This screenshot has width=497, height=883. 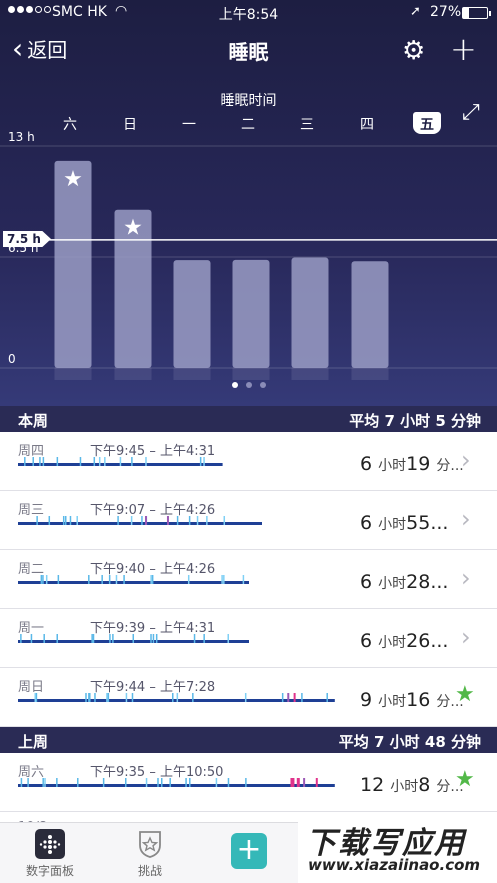 I want to click on watermark: 下载写应用 www.xiazaiinao.com, so click(x=397, y=848).